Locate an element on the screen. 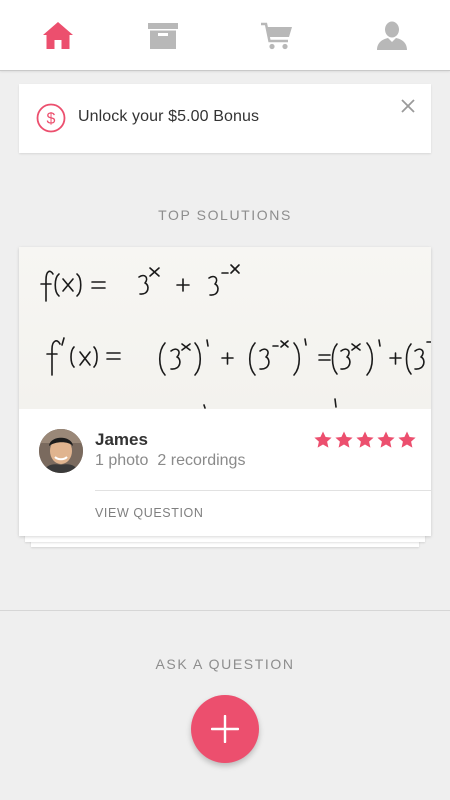  view-question-link: VIEW QUESTION is located at coordinates (149, 513).